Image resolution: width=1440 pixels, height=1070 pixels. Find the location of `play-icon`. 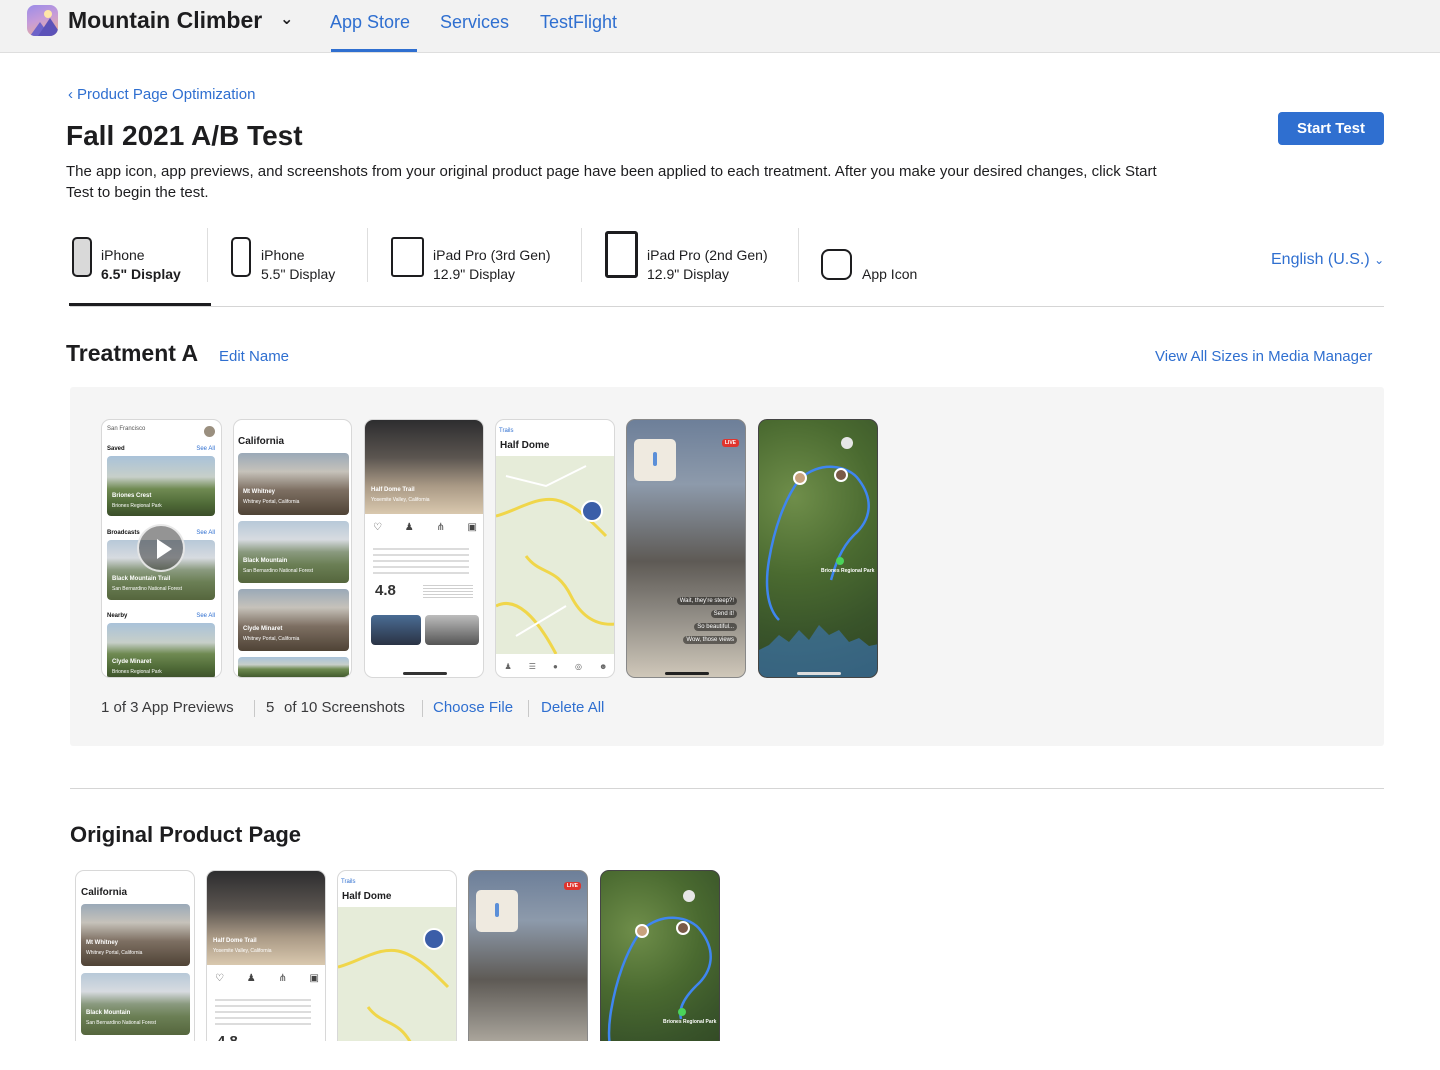

play-icon is located at coordinates (161, 548).